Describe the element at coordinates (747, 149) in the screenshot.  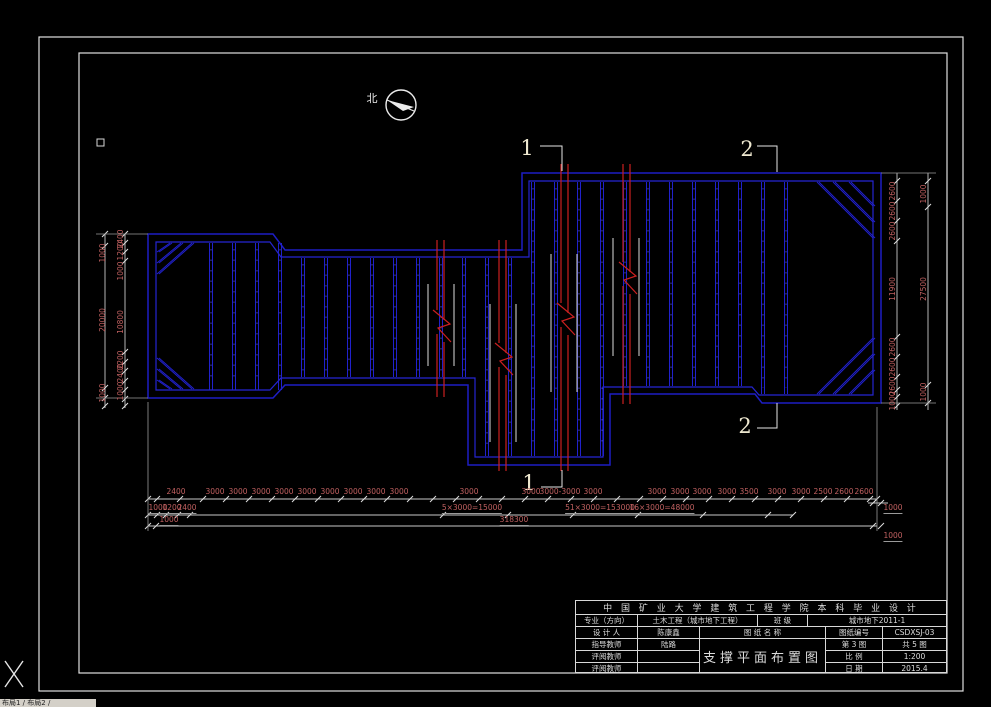
I see `section-marker-top-2: 2` at that location.